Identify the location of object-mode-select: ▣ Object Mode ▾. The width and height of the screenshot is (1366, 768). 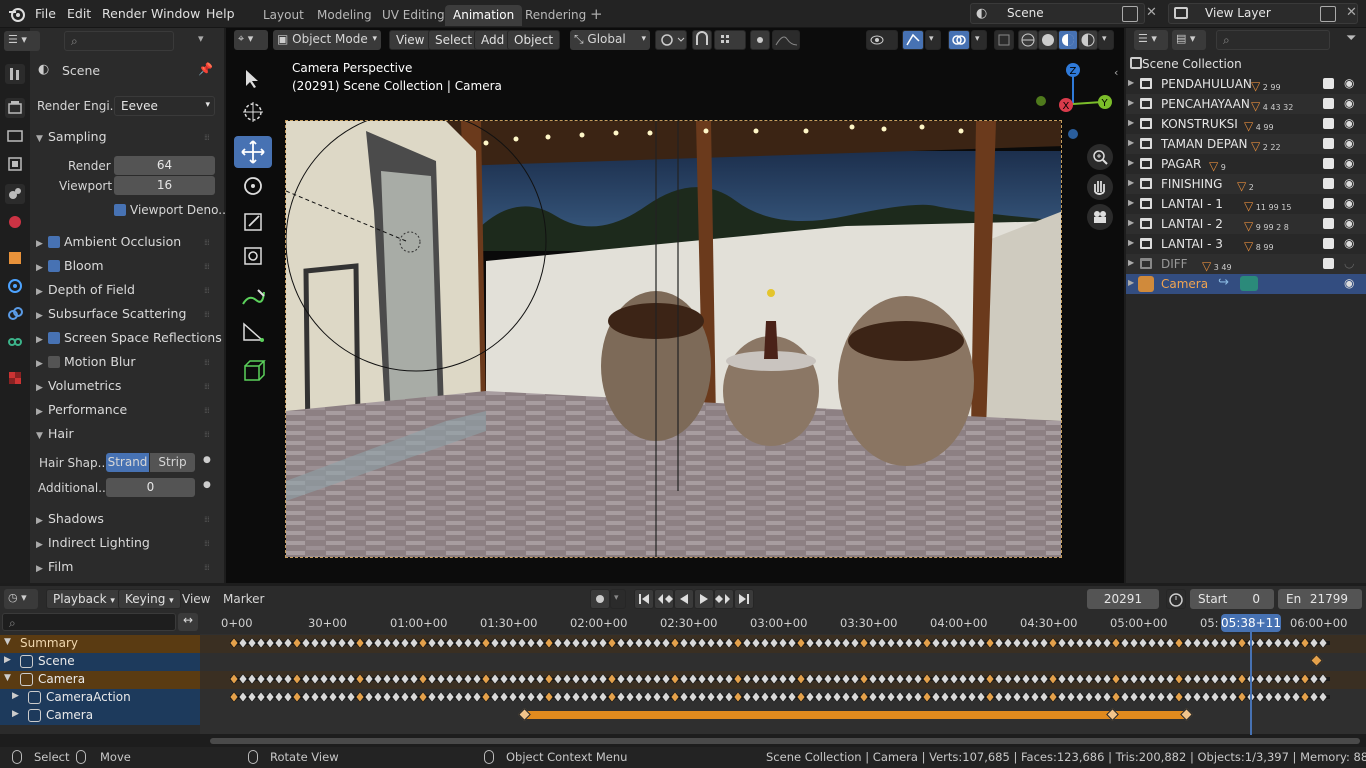
(327, 40).